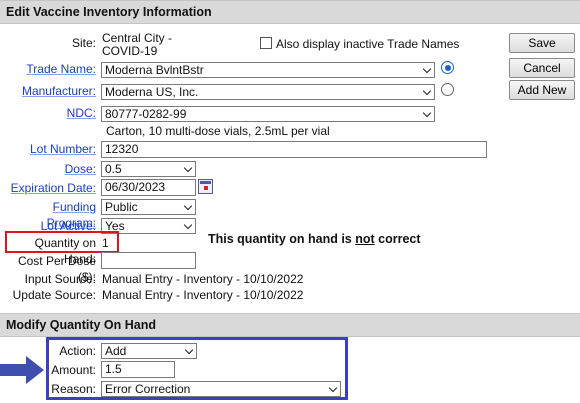 The image size is (580, 403). I want to click on lot-number-input: 12320, so click(294, 149).